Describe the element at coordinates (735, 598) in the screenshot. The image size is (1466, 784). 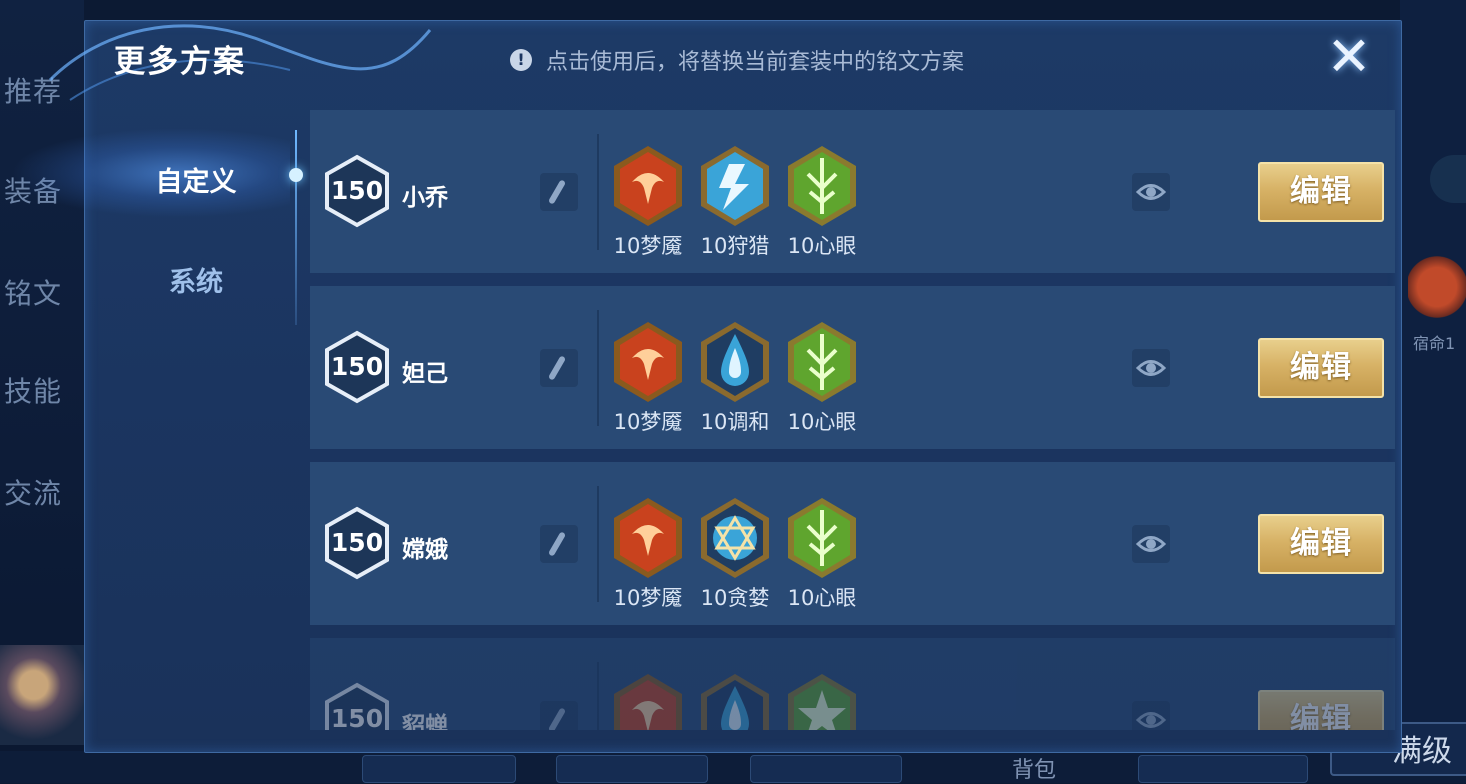
I see `rune-label: 10贪婪` at that location.